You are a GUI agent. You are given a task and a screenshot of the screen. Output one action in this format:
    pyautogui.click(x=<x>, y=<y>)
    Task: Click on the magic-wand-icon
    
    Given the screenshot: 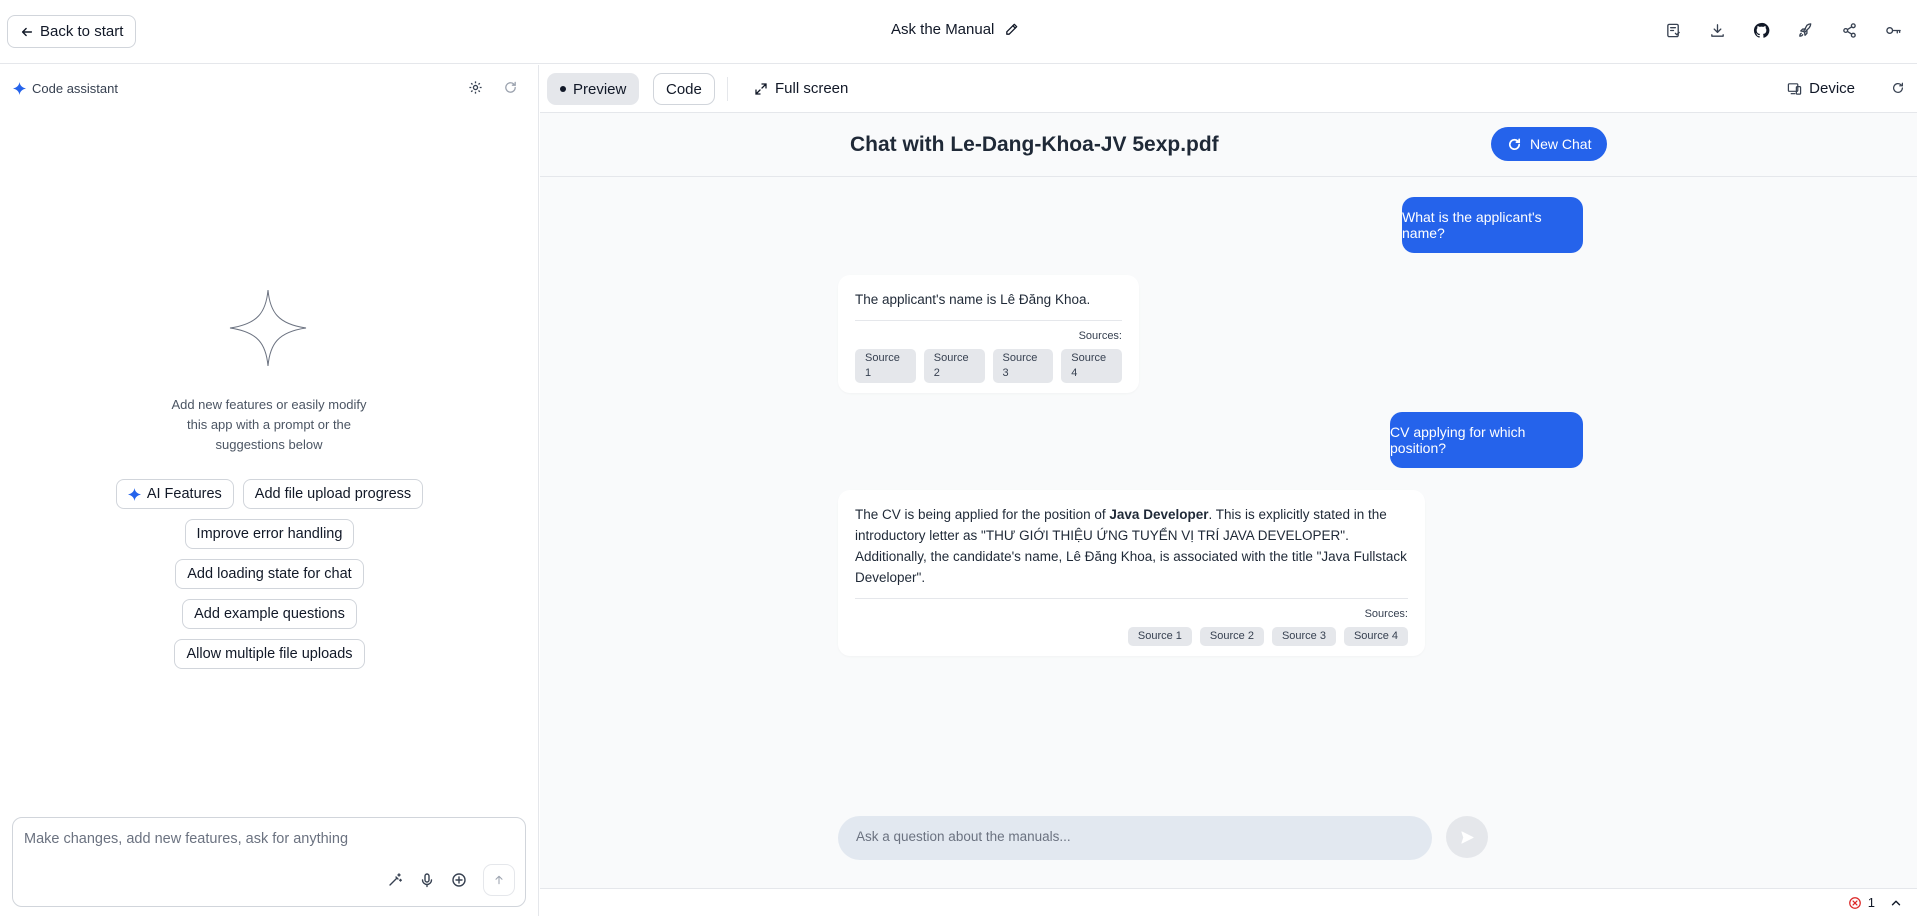 What is the action you would take?
    pyautogui.click(x=395, y=880)
    